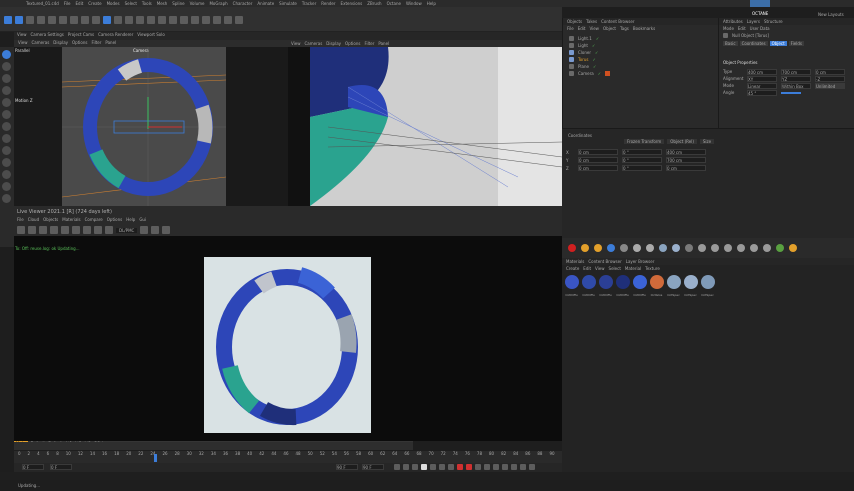 The image size is (854, 491). I want to click on vp2-menu-view: View, so click(296, 43).